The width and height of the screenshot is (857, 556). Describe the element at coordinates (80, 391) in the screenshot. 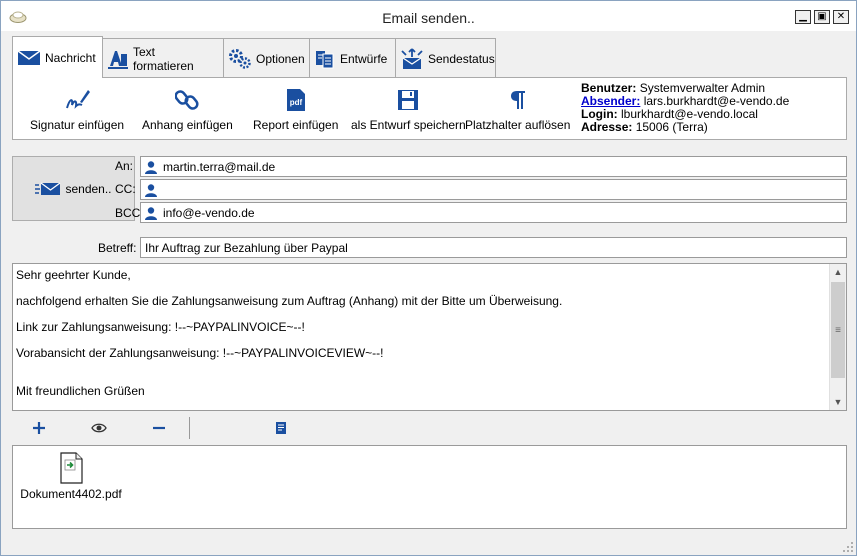

I see `body-line: Mit freundlichen Grüßen` at that location.